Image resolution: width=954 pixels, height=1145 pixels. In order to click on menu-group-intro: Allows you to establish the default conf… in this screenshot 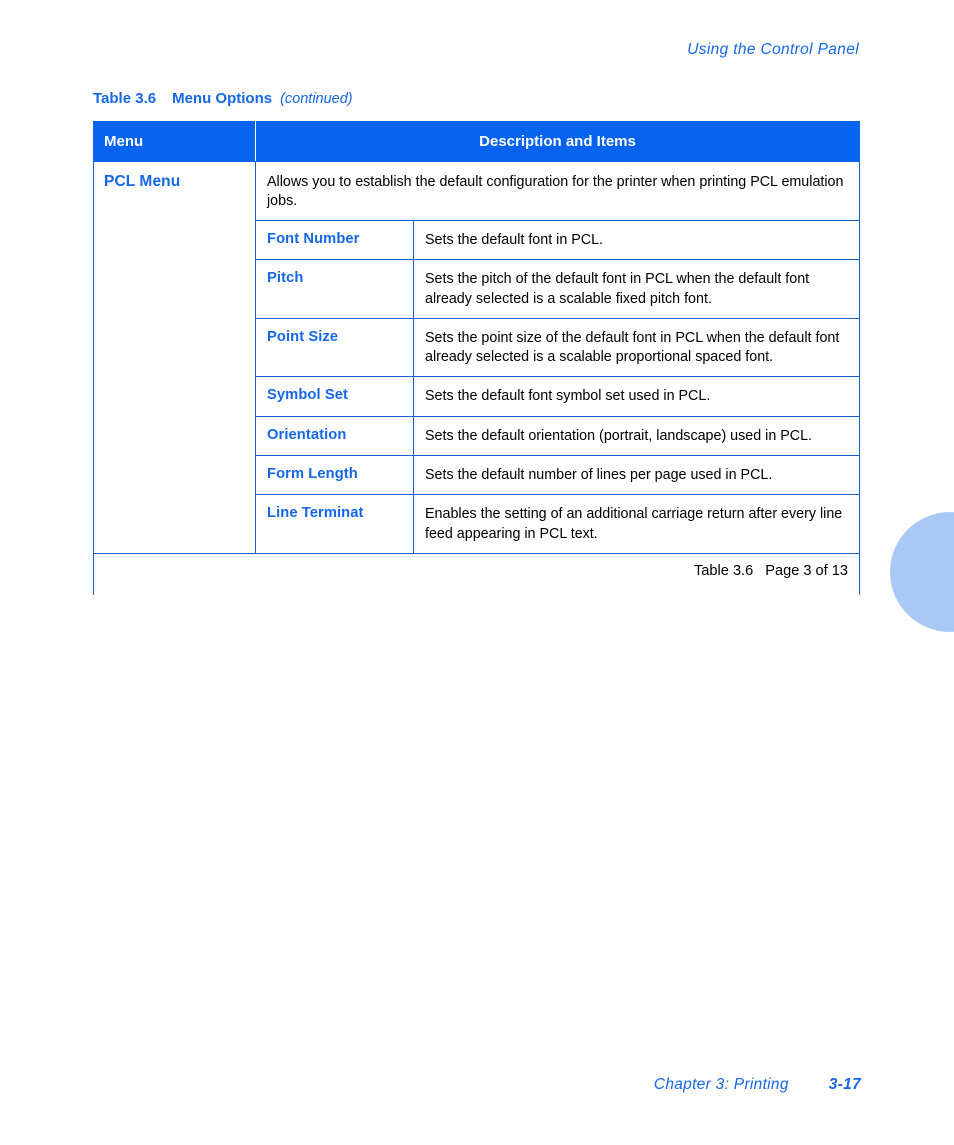, I will do `click(557, 191)`.